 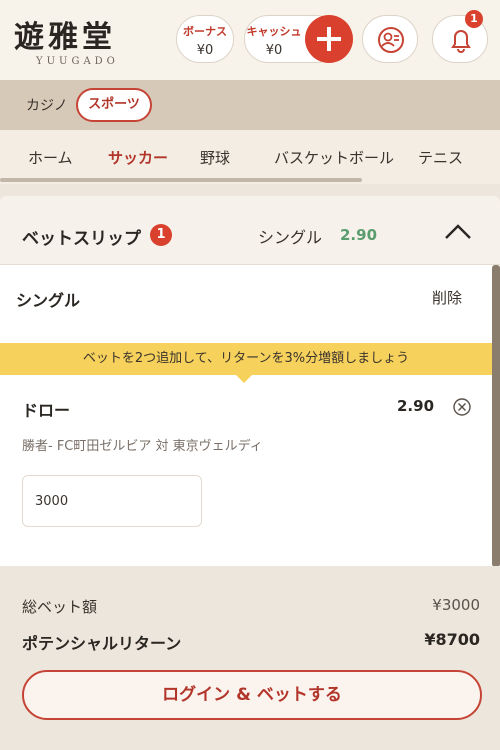 What do you see at coordinates (246, 359) in the screenshot?
I see `promo-banner: ベットを2つ追加して、リターンを3%分増額しましょう` at bounding box center [246, 359].